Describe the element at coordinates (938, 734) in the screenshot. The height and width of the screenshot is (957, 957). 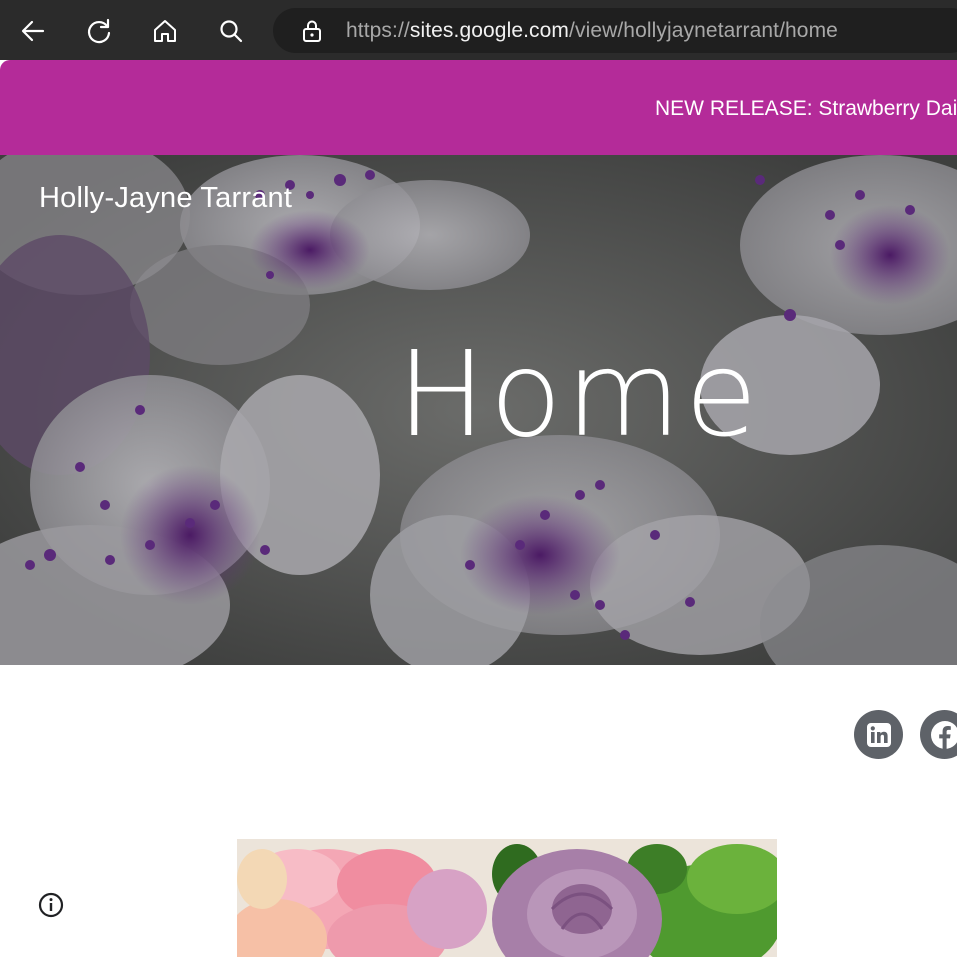
I see `facebook-icon` at that location.